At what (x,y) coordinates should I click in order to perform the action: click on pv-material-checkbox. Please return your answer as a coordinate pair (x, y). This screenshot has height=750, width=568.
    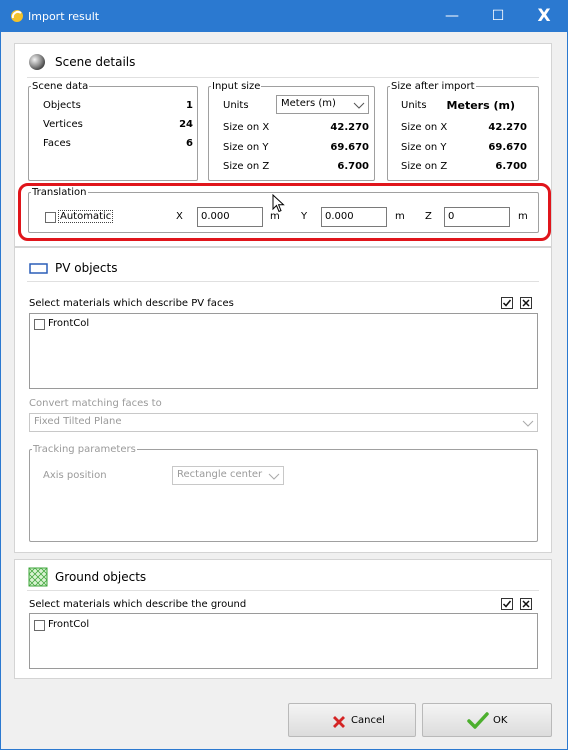
    Looking at the image, I should click on (39, 324).